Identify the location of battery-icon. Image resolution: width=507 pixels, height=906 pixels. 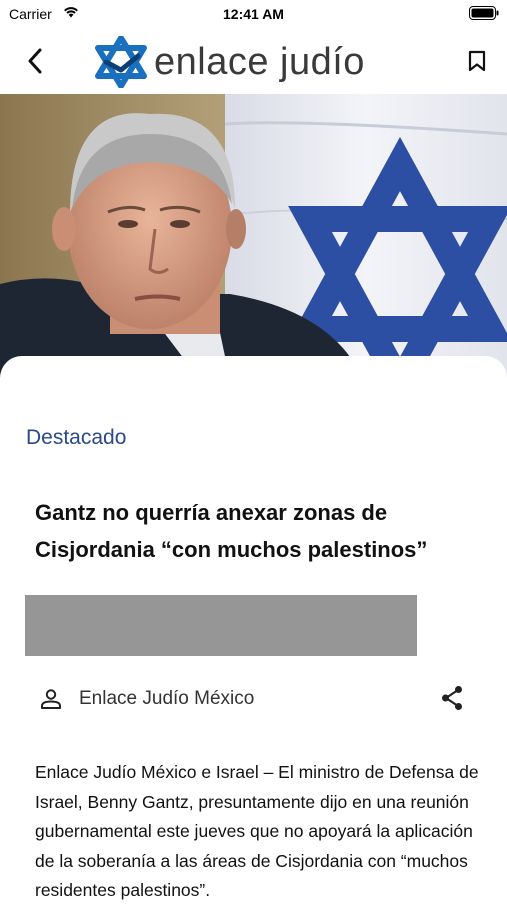
(484, 13).